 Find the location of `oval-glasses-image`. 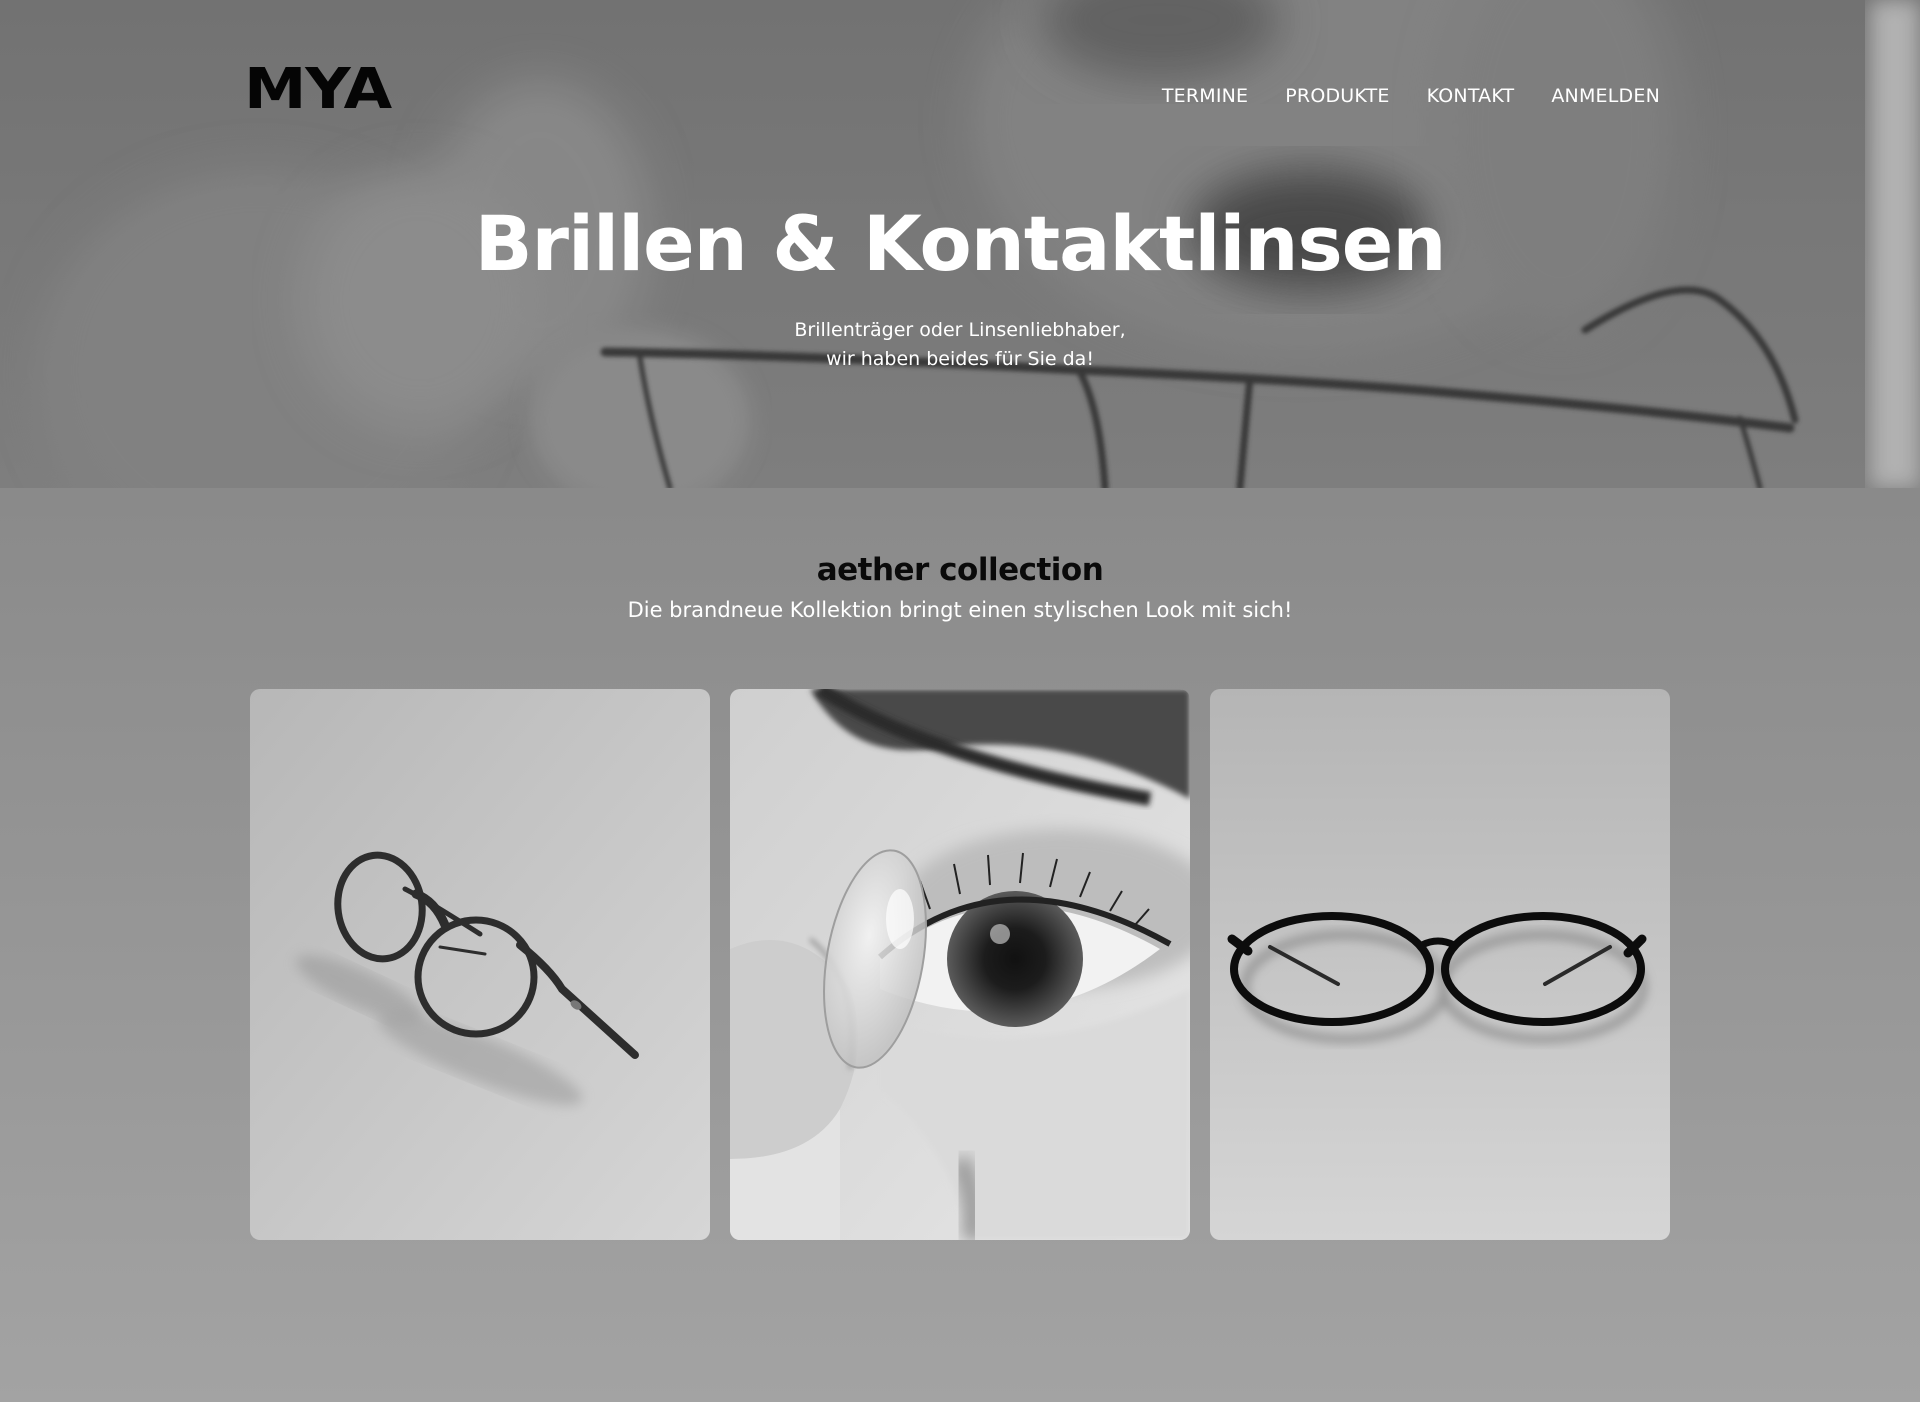

oval-glasses-image is located at coordinates (1440, 964).